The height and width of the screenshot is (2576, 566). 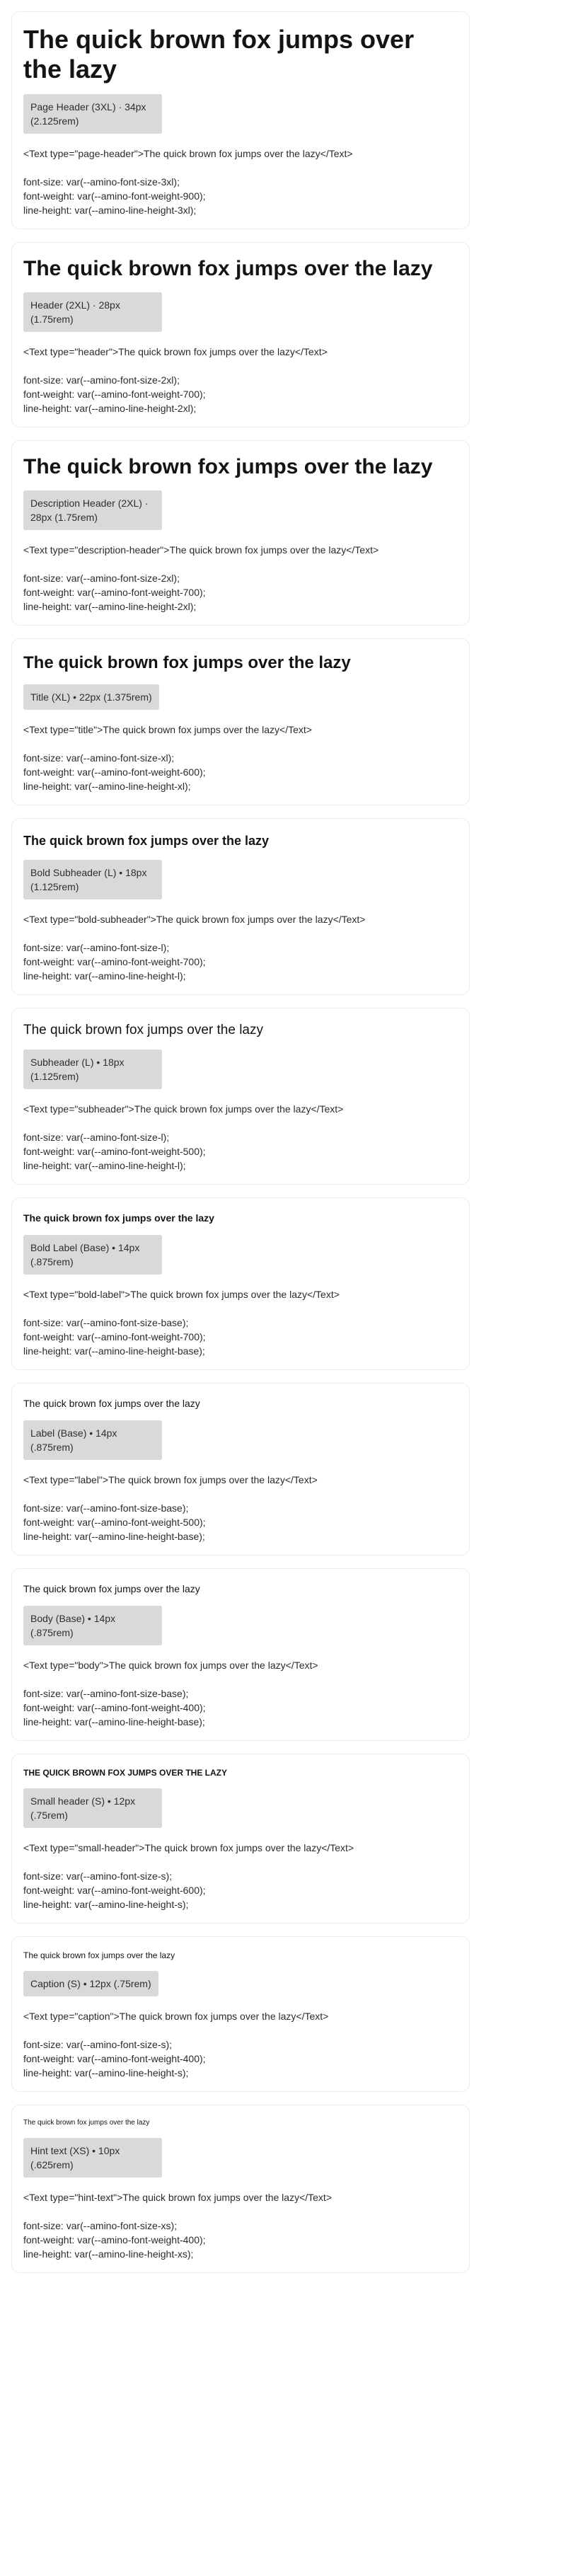 I want to click on type-badge: Page Header (3XL) · 34px (2.125rem), so click(x=92, y=114).